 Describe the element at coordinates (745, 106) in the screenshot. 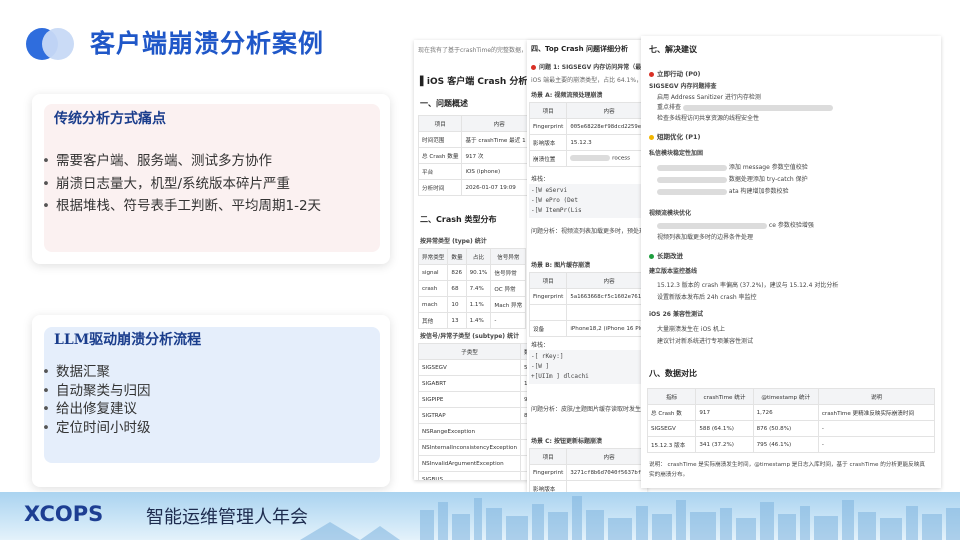

I see `suggestion-item: 重点排查` at that location.